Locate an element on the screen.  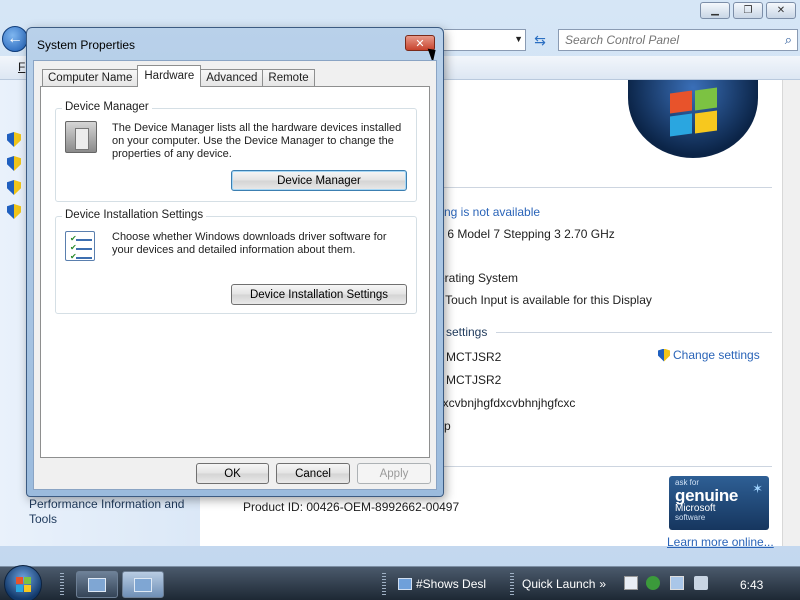
close-window-button: ✕ is located at coordinates (781, 10).